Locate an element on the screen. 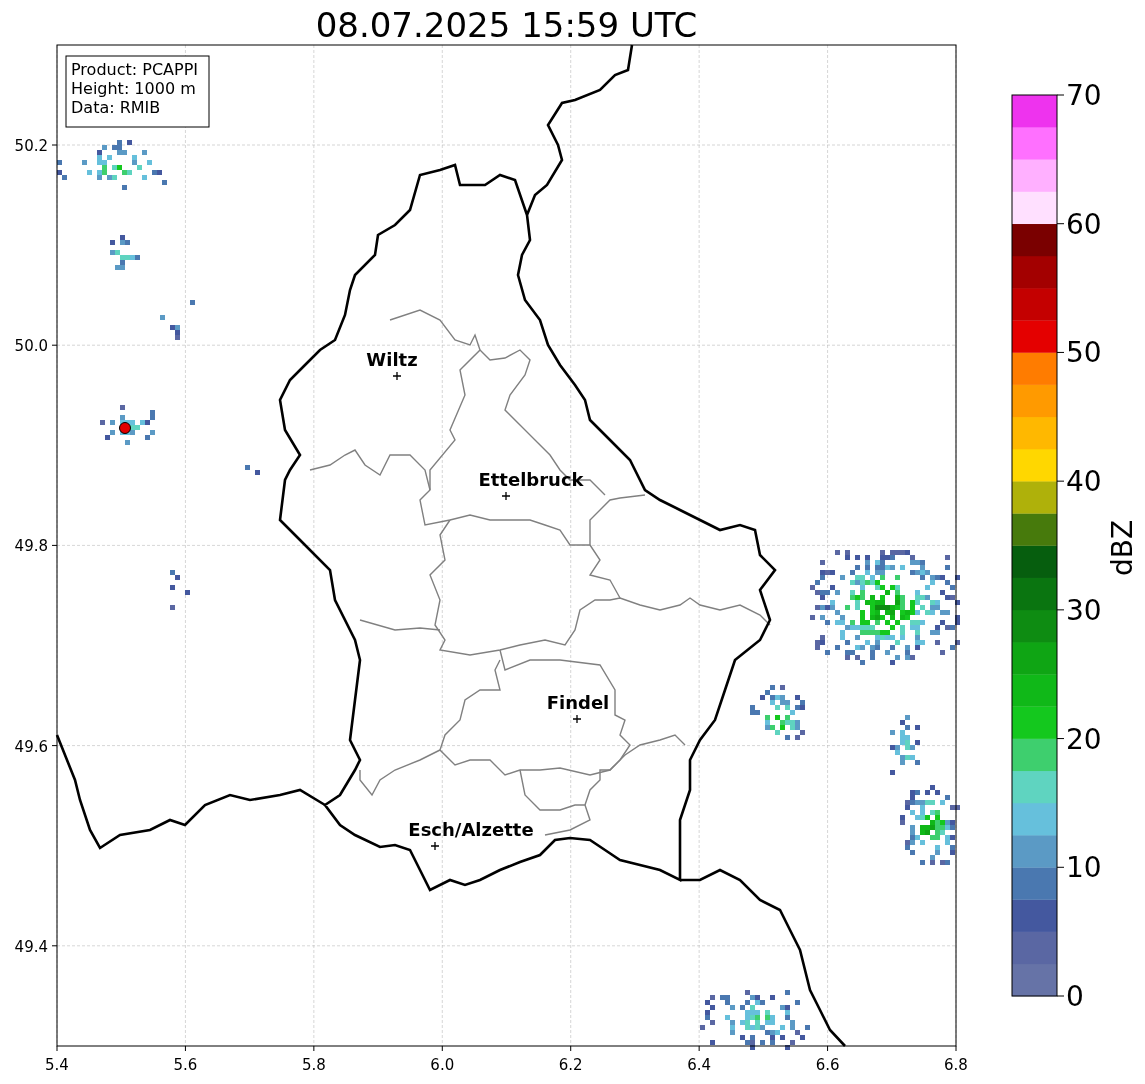 Image resolution: width=1145 pixels, height=1084 pixels. colorbar-tick-label: 20 is located at coordinates (1084, 739).